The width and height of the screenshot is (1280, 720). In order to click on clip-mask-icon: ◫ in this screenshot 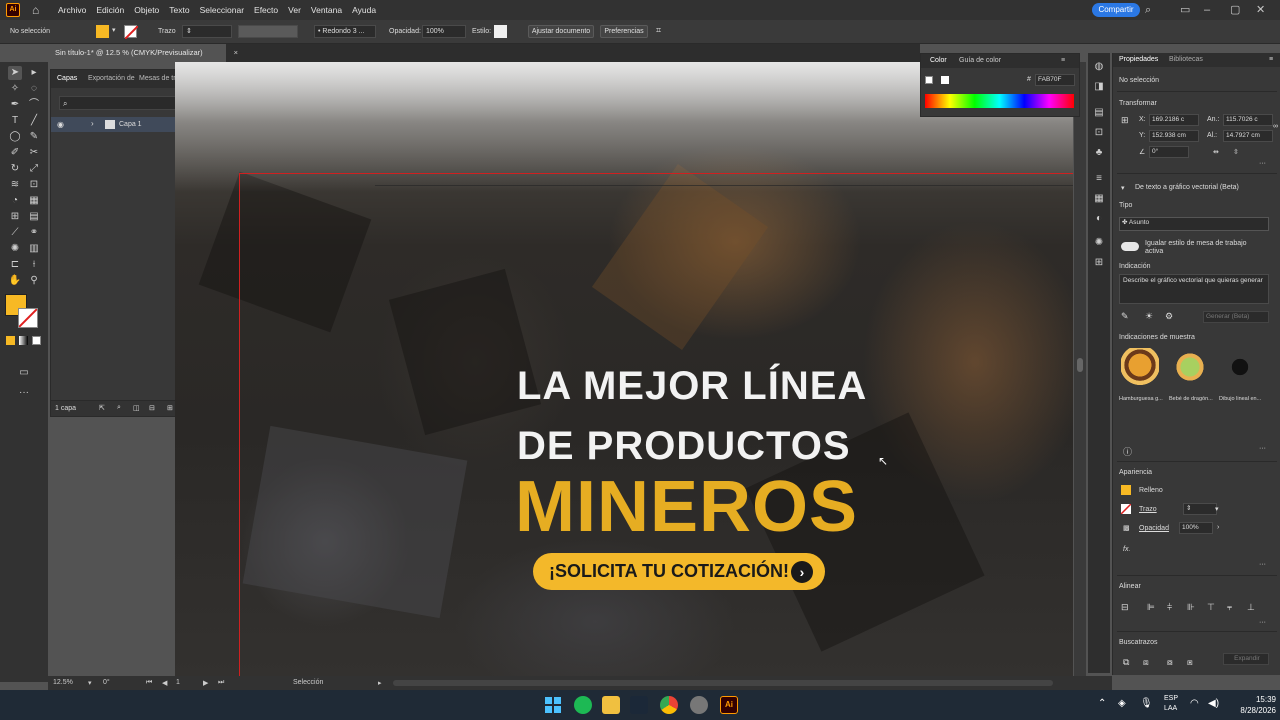, I will do `click(136, 408)`.